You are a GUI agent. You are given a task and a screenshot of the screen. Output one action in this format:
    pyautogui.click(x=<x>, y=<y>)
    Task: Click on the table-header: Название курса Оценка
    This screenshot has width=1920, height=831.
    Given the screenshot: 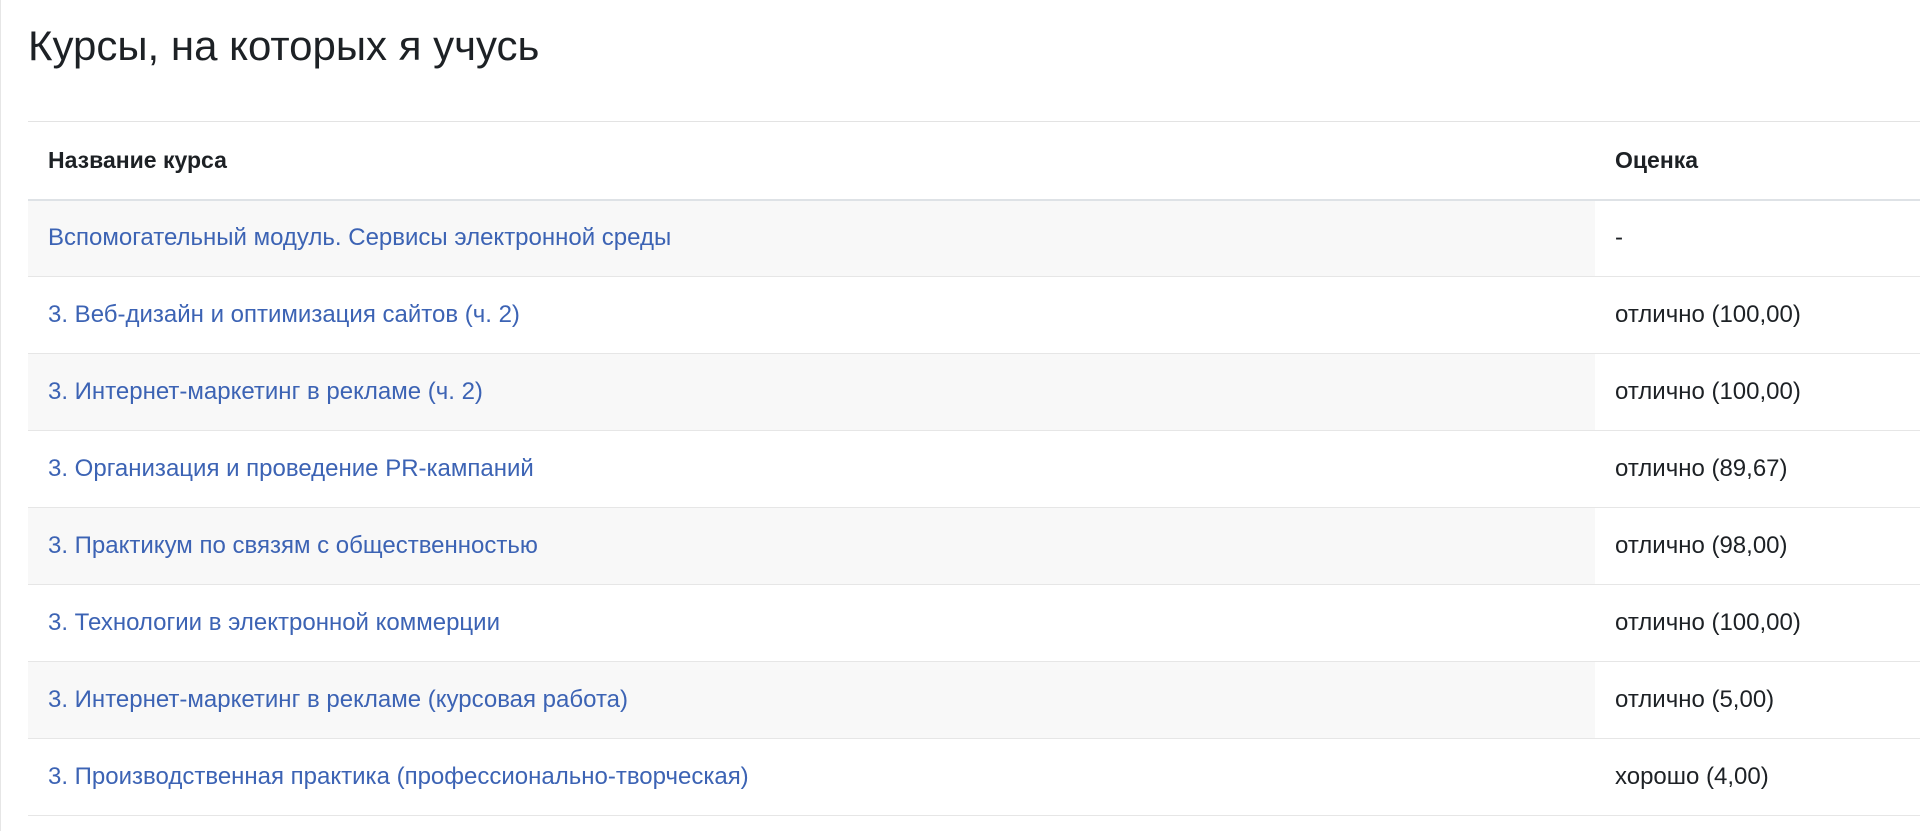 What is the action you would take?
    pyautogui.click(x=974, y=160)
    